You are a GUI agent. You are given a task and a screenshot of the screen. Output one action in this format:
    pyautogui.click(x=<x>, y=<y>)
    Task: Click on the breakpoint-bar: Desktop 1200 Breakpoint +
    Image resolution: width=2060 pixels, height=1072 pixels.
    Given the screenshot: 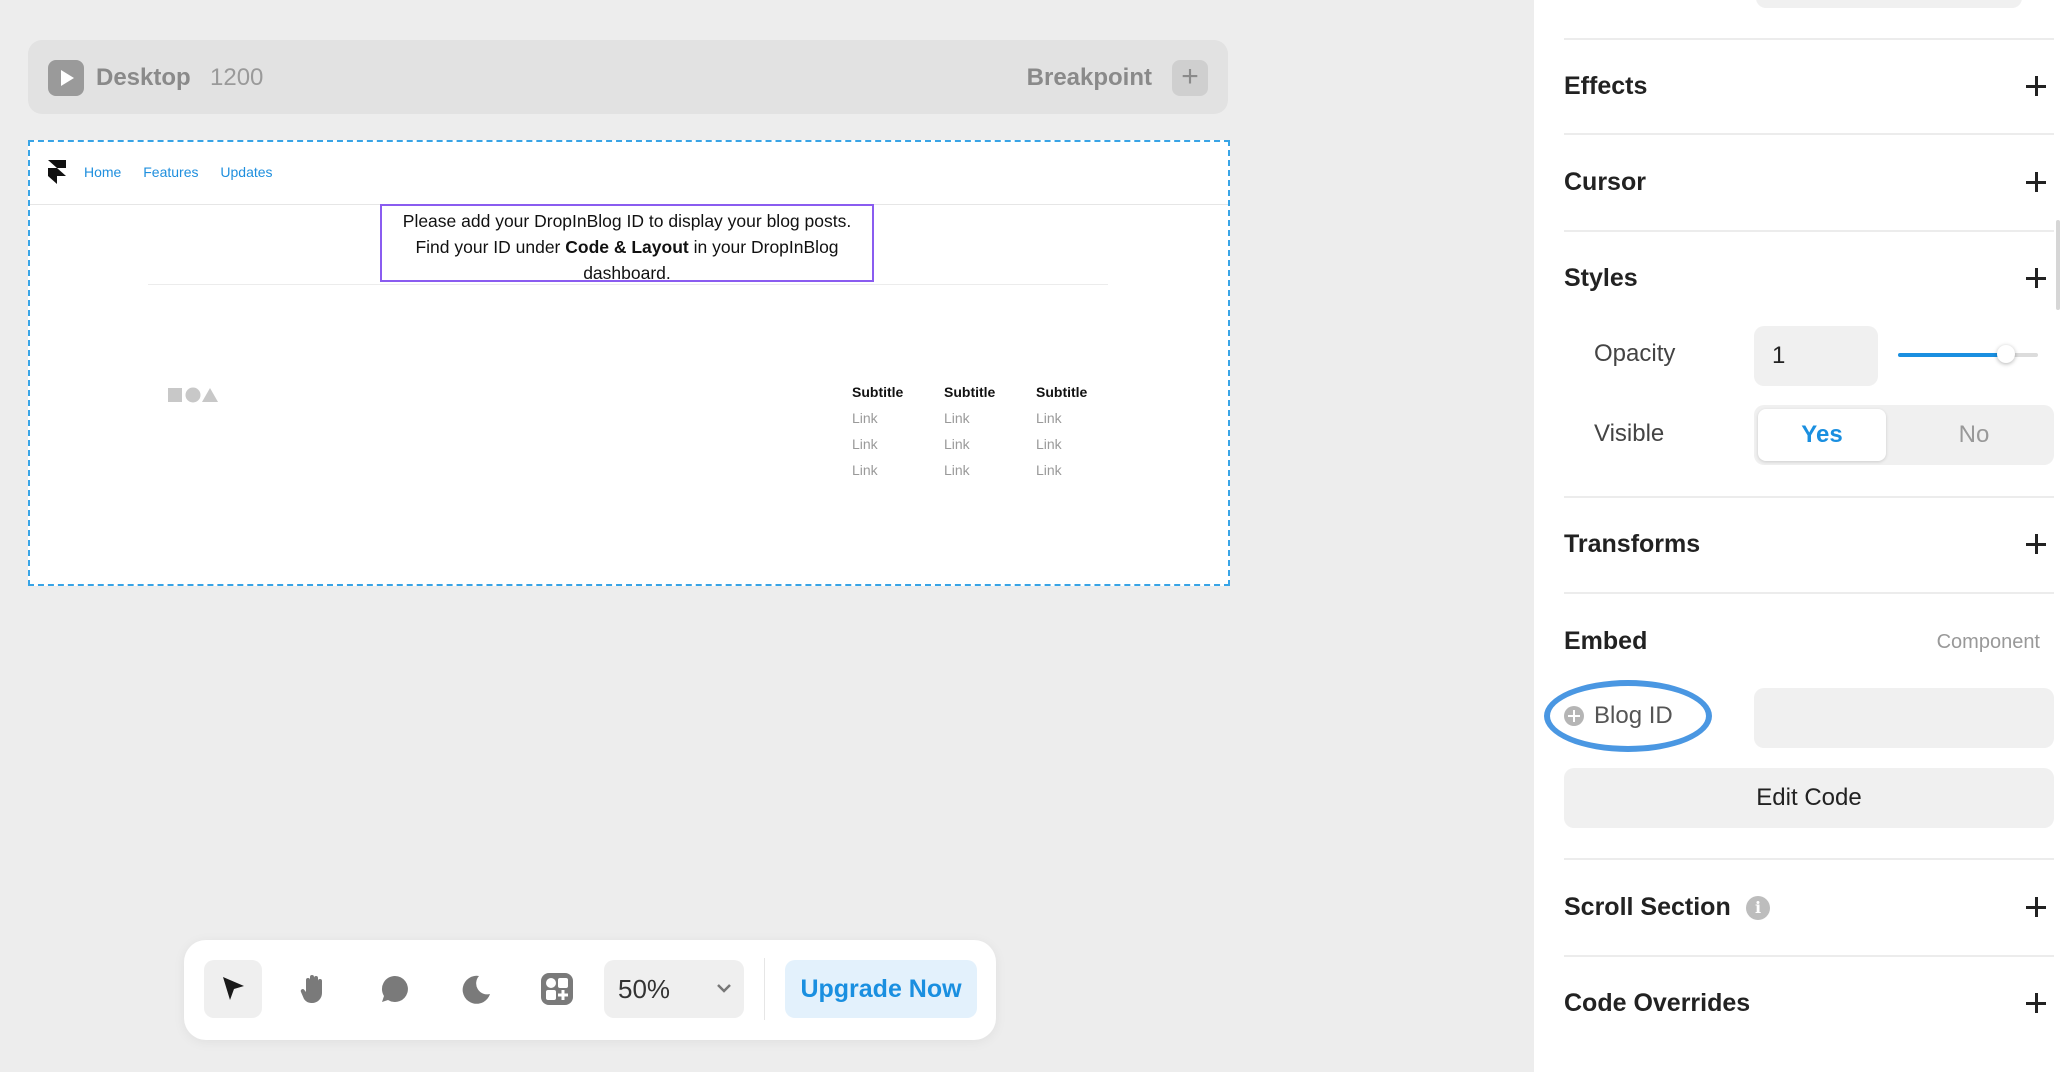 What is the action you would take?
    pyautogui.click(x=628, y=77)
    